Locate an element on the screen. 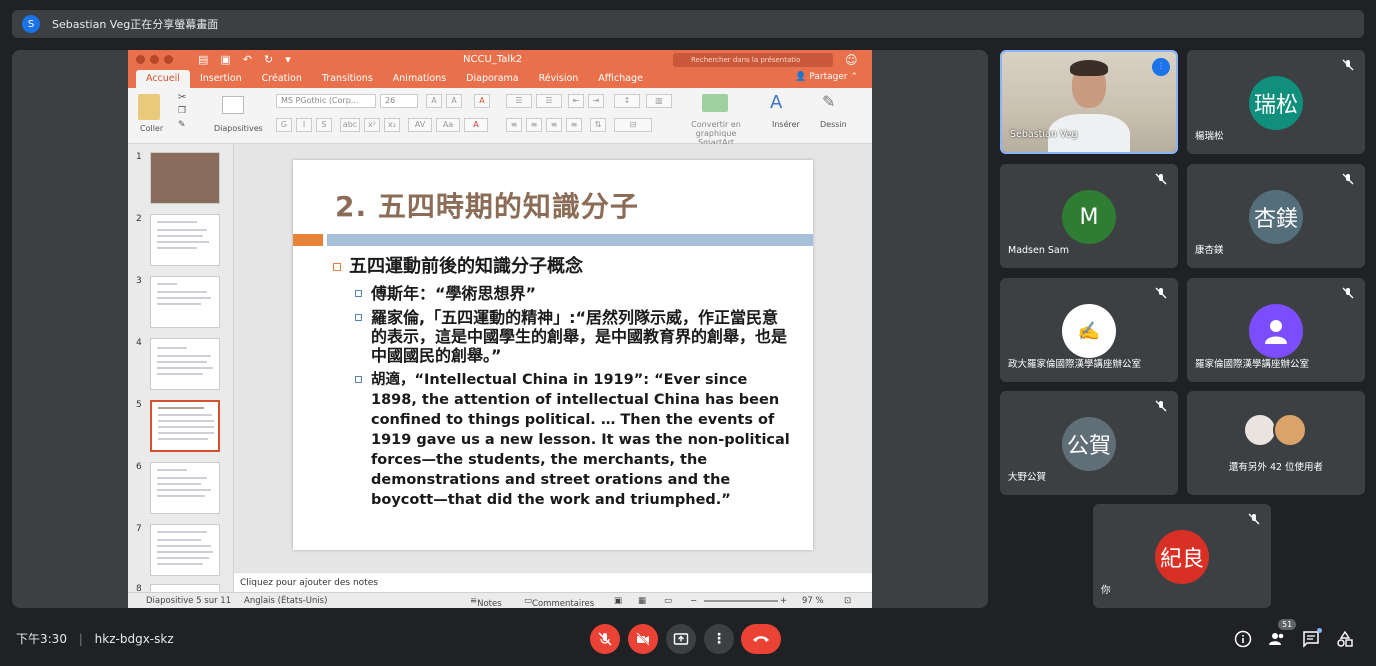  tab-affichage: Affichage is located at coordinates (620, 80).